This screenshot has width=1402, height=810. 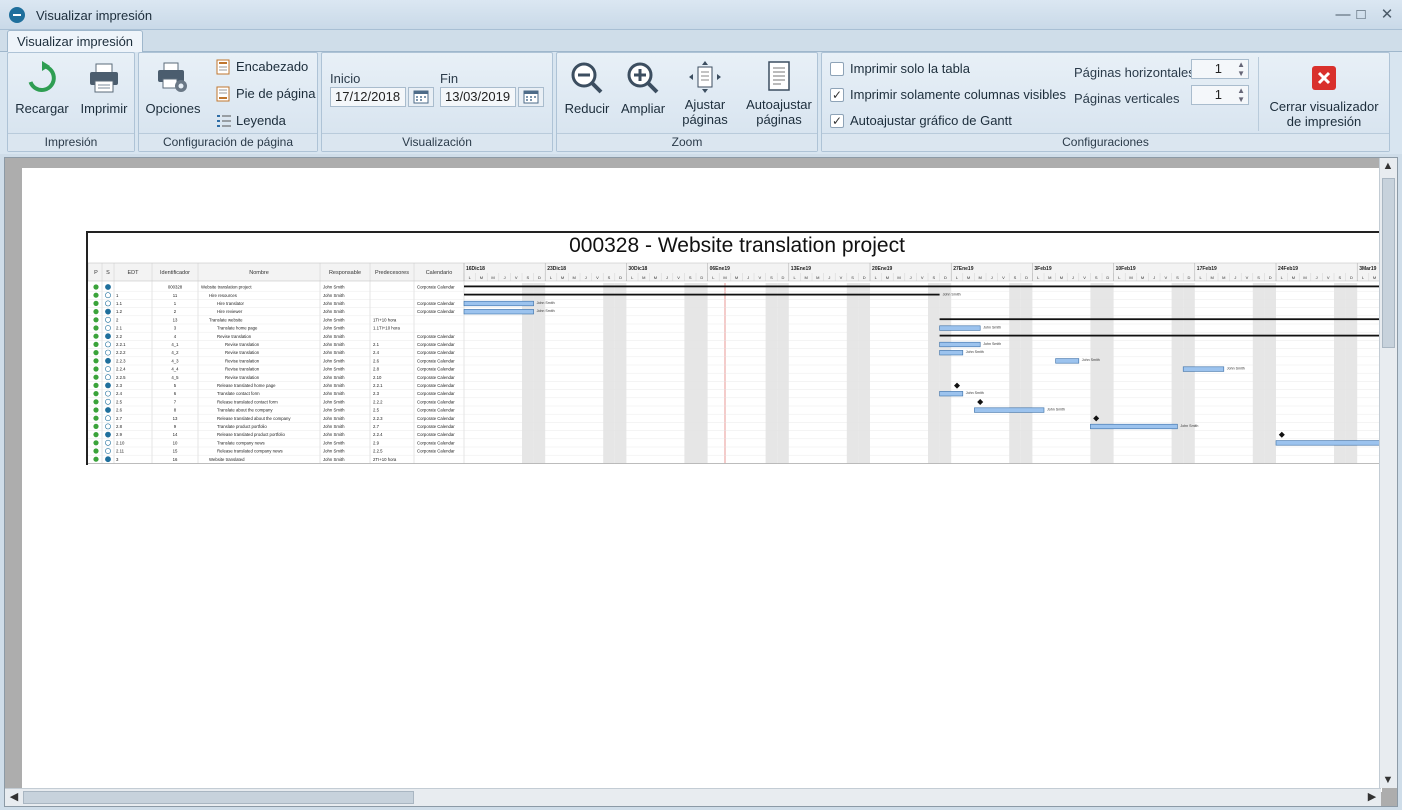 I want to click on cerrar-visualizador-button: Cerrar visualizador de impresión, so click(x=1324, y=97).